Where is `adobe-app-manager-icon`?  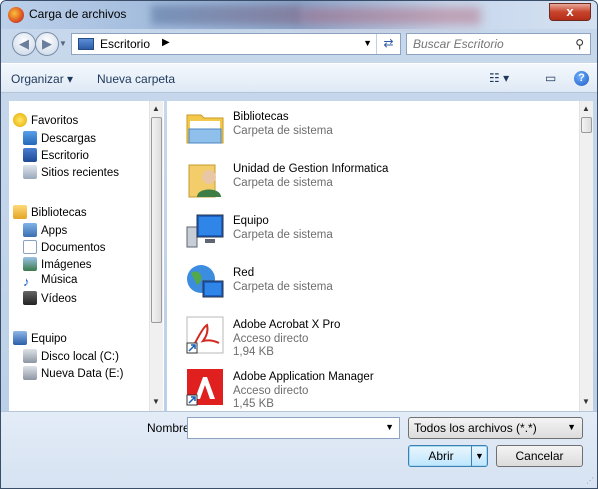
adobe-app-manager-icon is located at coordinates (205, 387).